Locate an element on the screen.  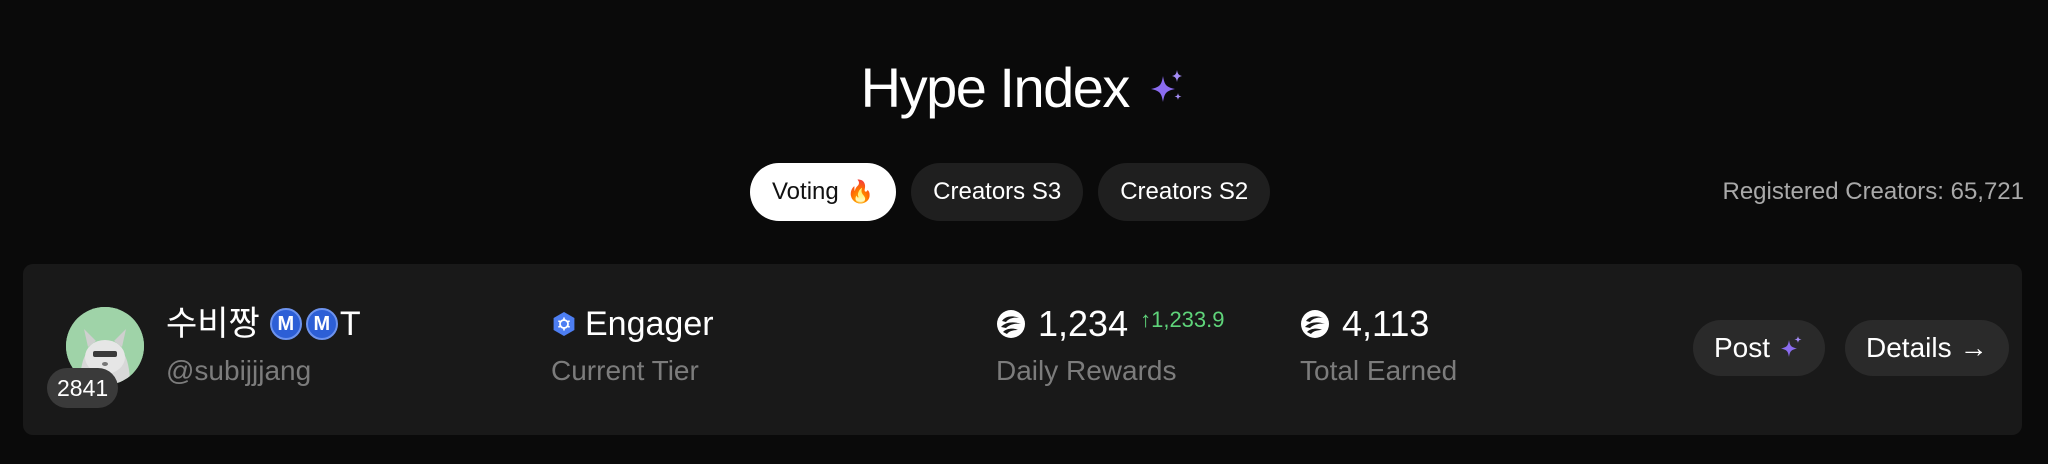
tab-bar: Voting 🔥 Creators S3 Creators S2 is located at coordinates (1010, 192).